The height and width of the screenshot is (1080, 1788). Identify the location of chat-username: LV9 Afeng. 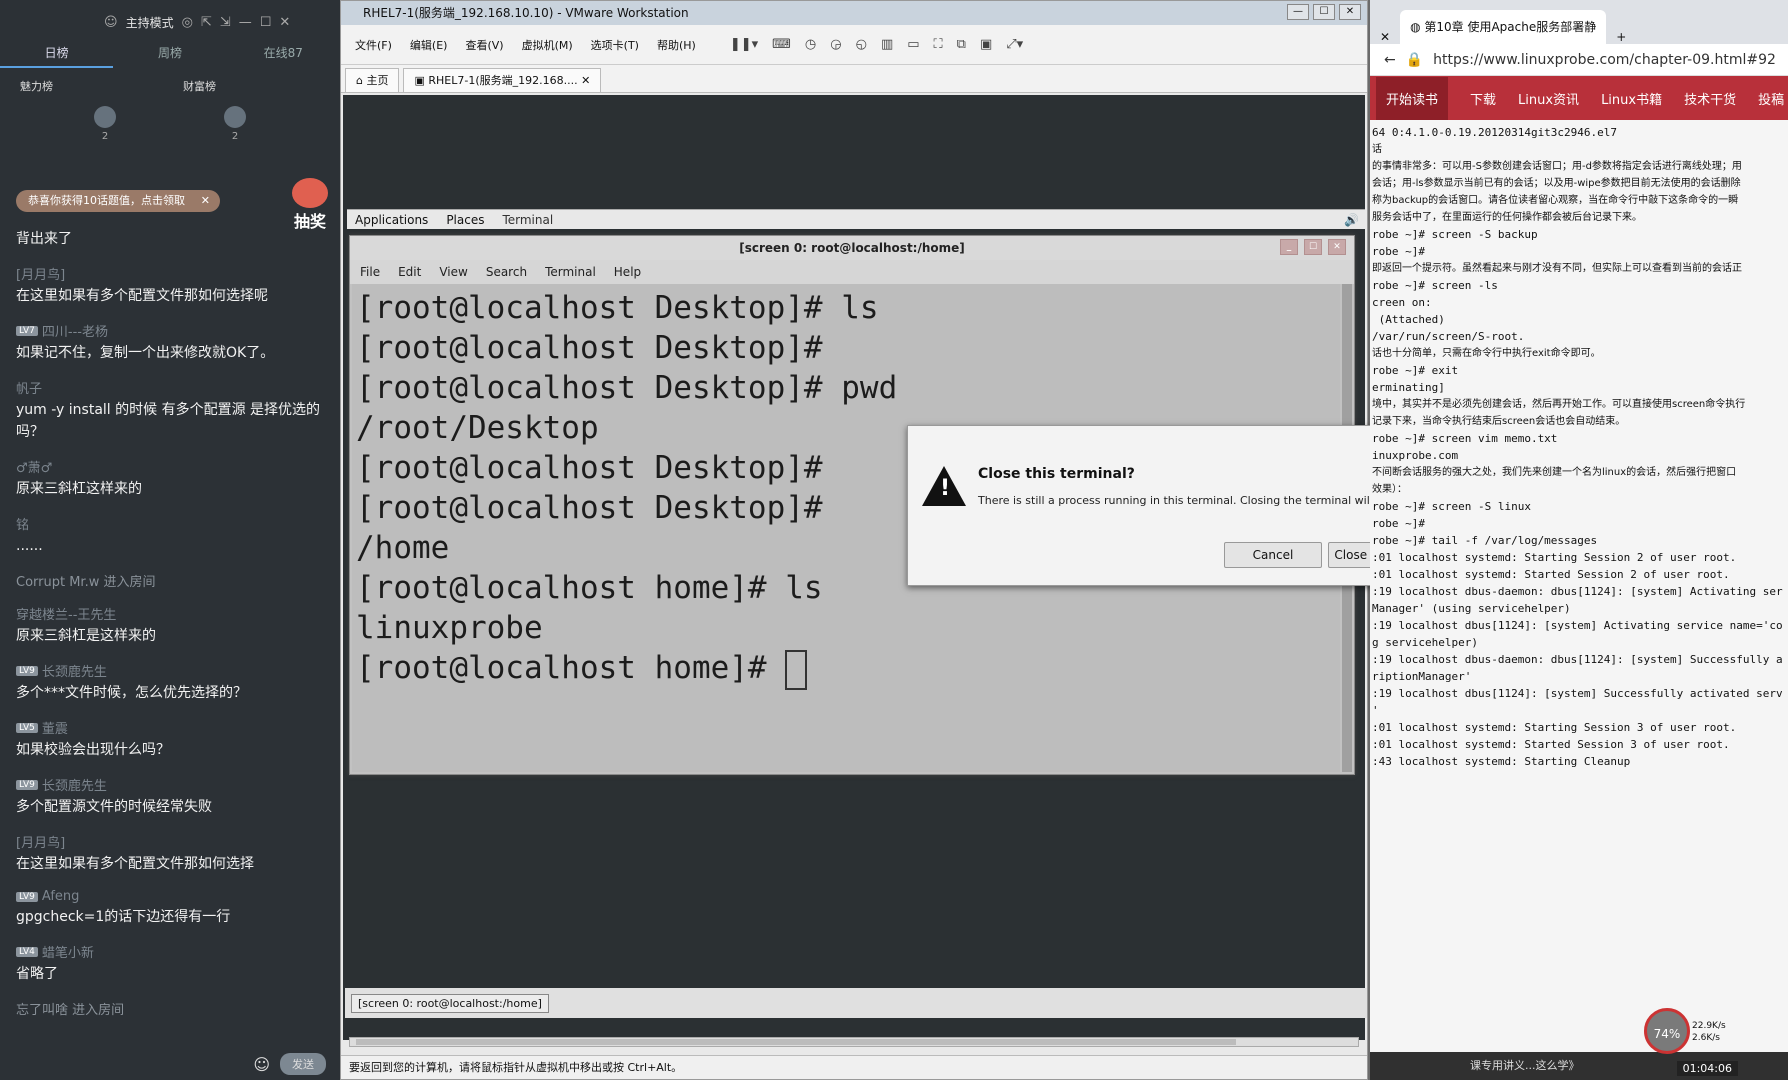
(174, 896).